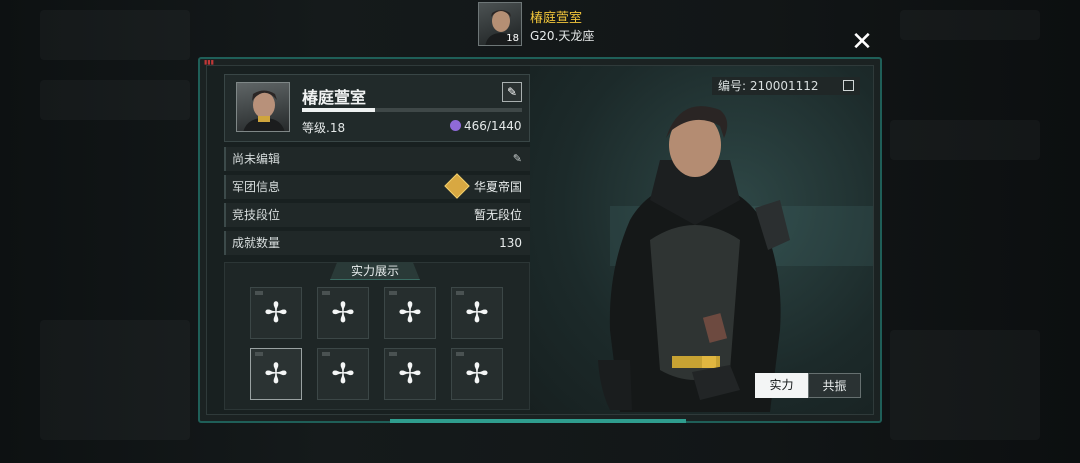 The height and width of the screenshot is (463, 1080). I want to click on player-name: 椿庭萱室, so click(334, 97).